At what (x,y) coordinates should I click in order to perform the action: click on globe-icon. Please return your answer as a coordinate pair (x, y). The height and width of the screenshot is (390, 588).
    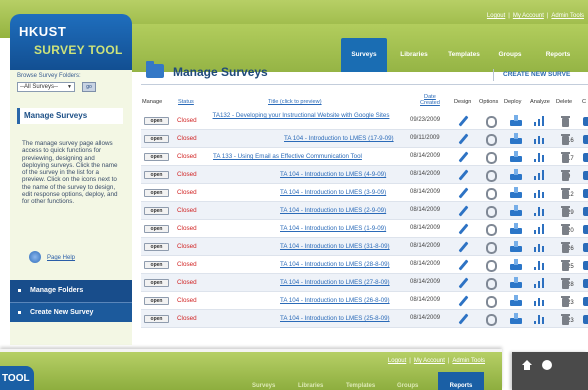
    Looking at the image, I should click on (547, 365).